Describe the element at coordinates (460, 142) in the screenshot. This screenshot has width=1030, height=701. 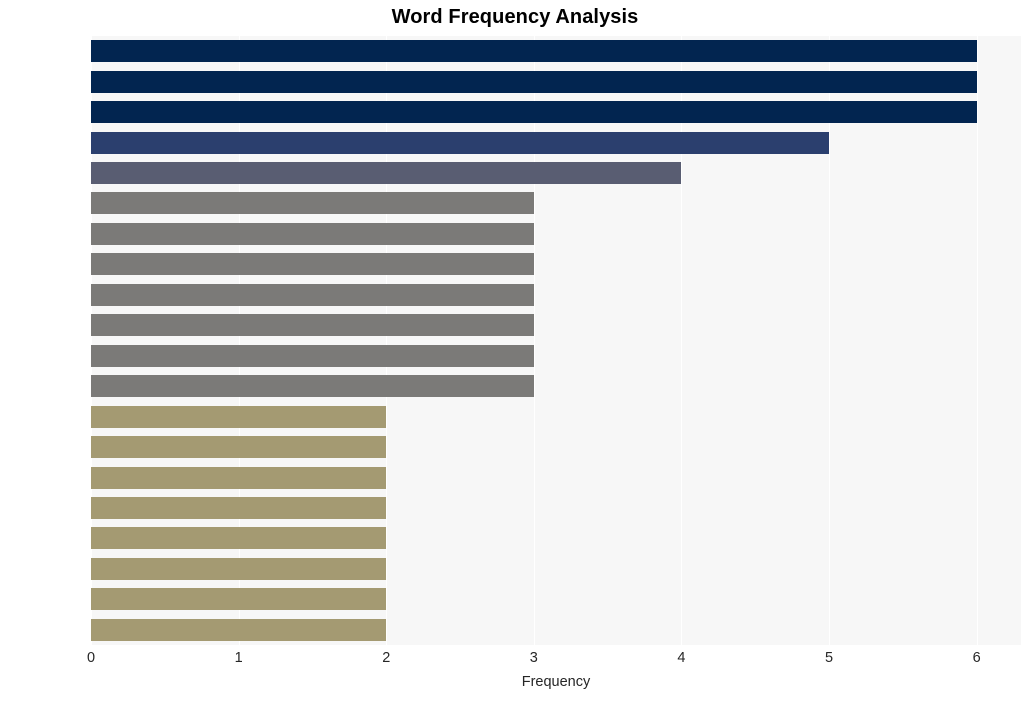
I see `bar-charge` at that location.